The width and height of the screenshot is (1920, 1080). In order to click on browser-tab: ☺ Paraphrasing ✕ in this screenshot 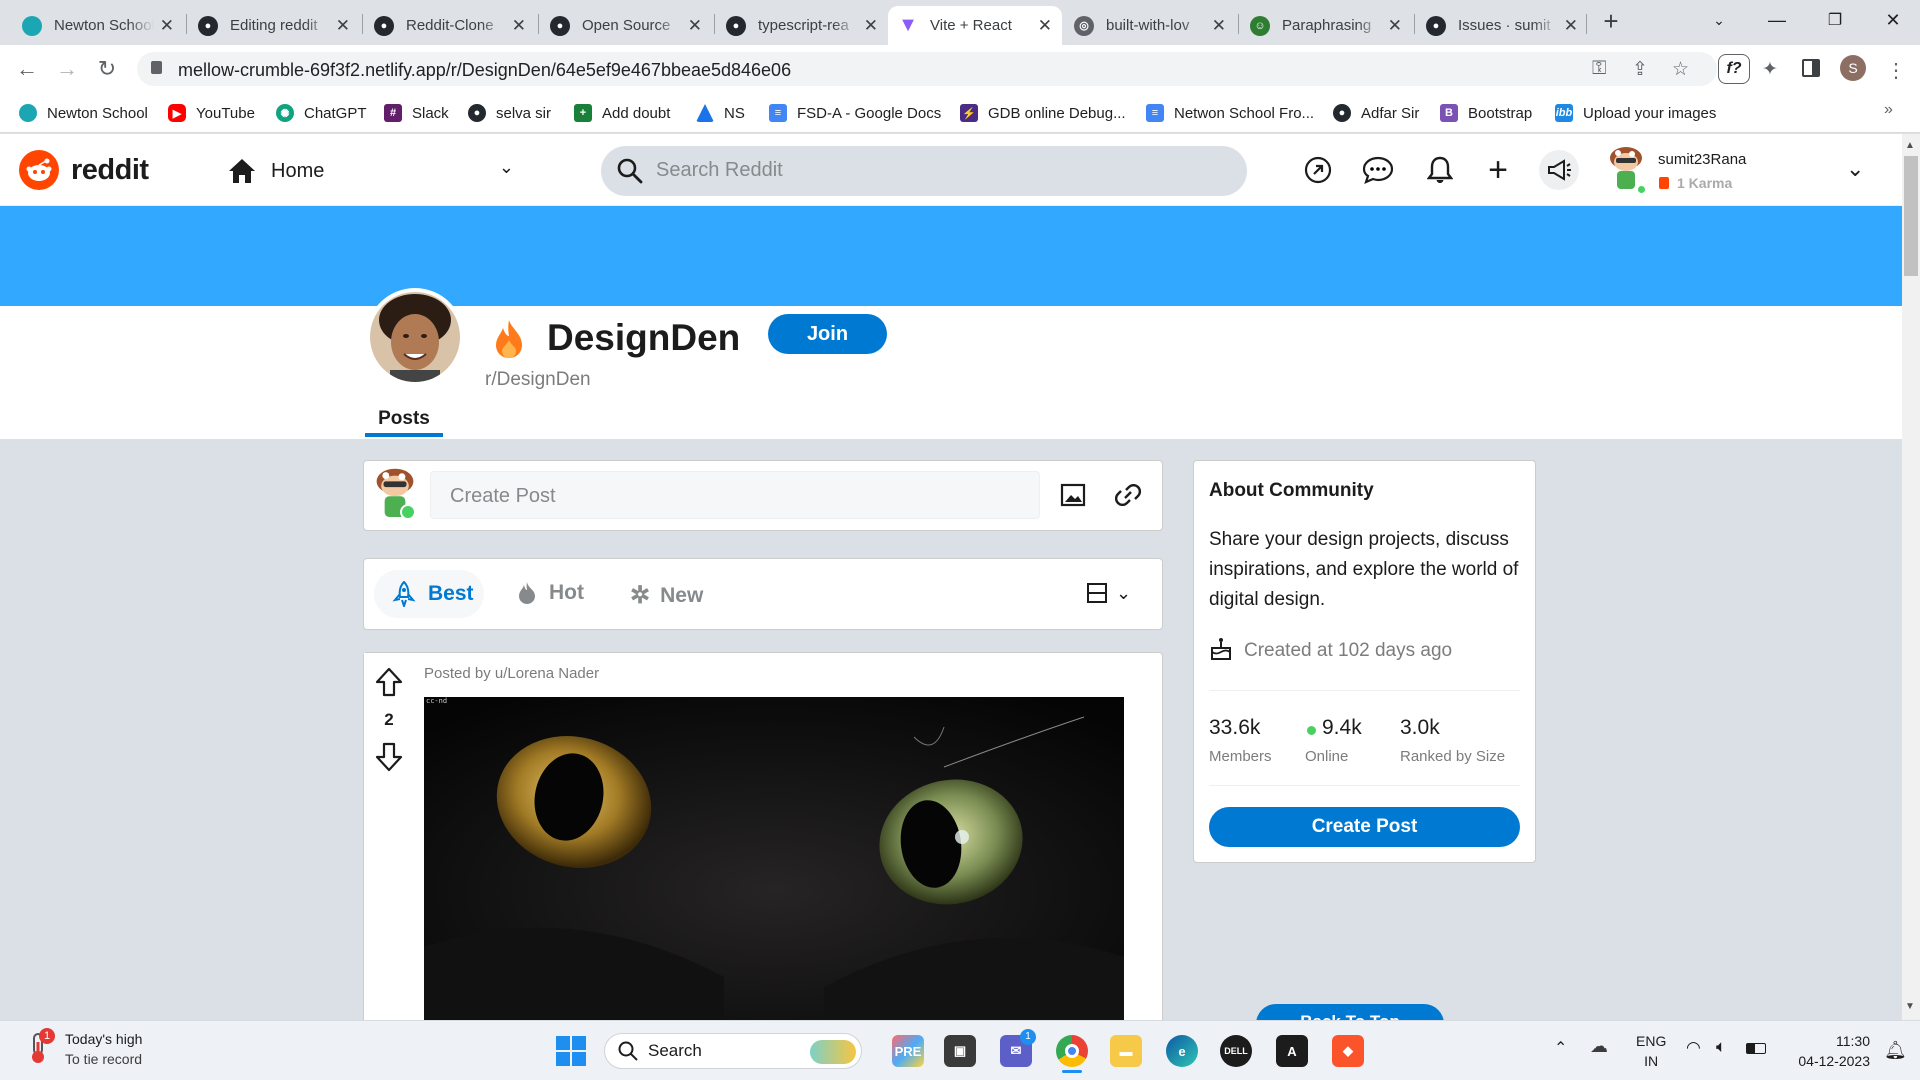, I will do `click(1326, 25)`.